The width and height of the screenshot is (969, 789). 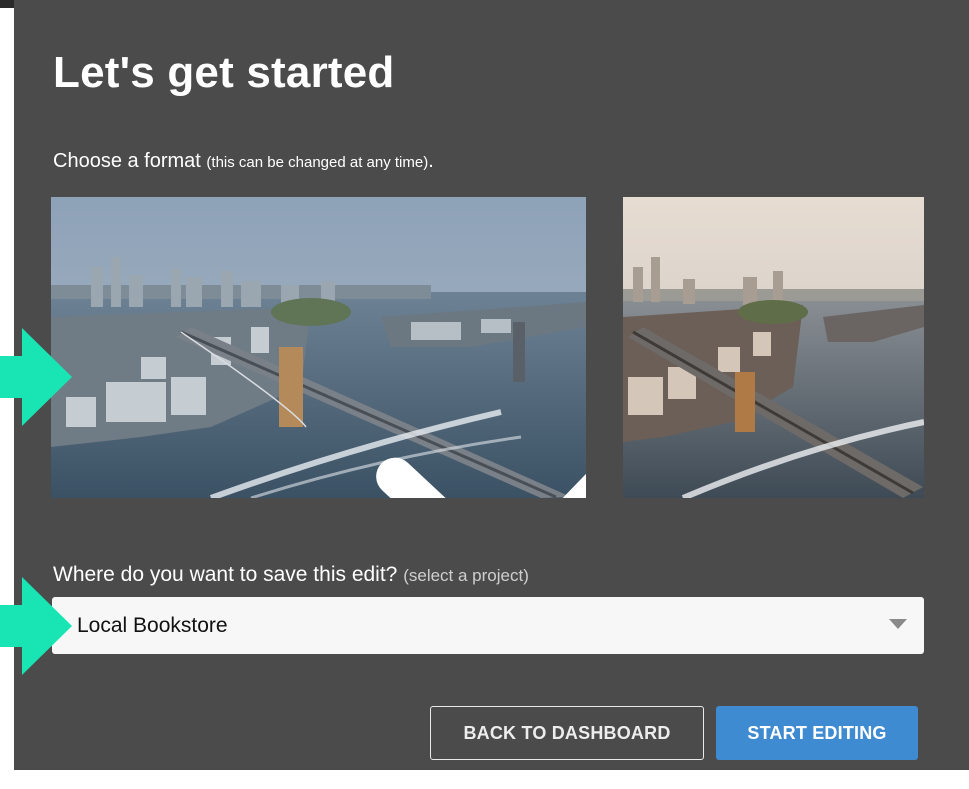 What do you see at coordinates (317, 162) in the screenshot?
I see `format-hint: (this can be changed at any time)` at bounding box center [317, 162].